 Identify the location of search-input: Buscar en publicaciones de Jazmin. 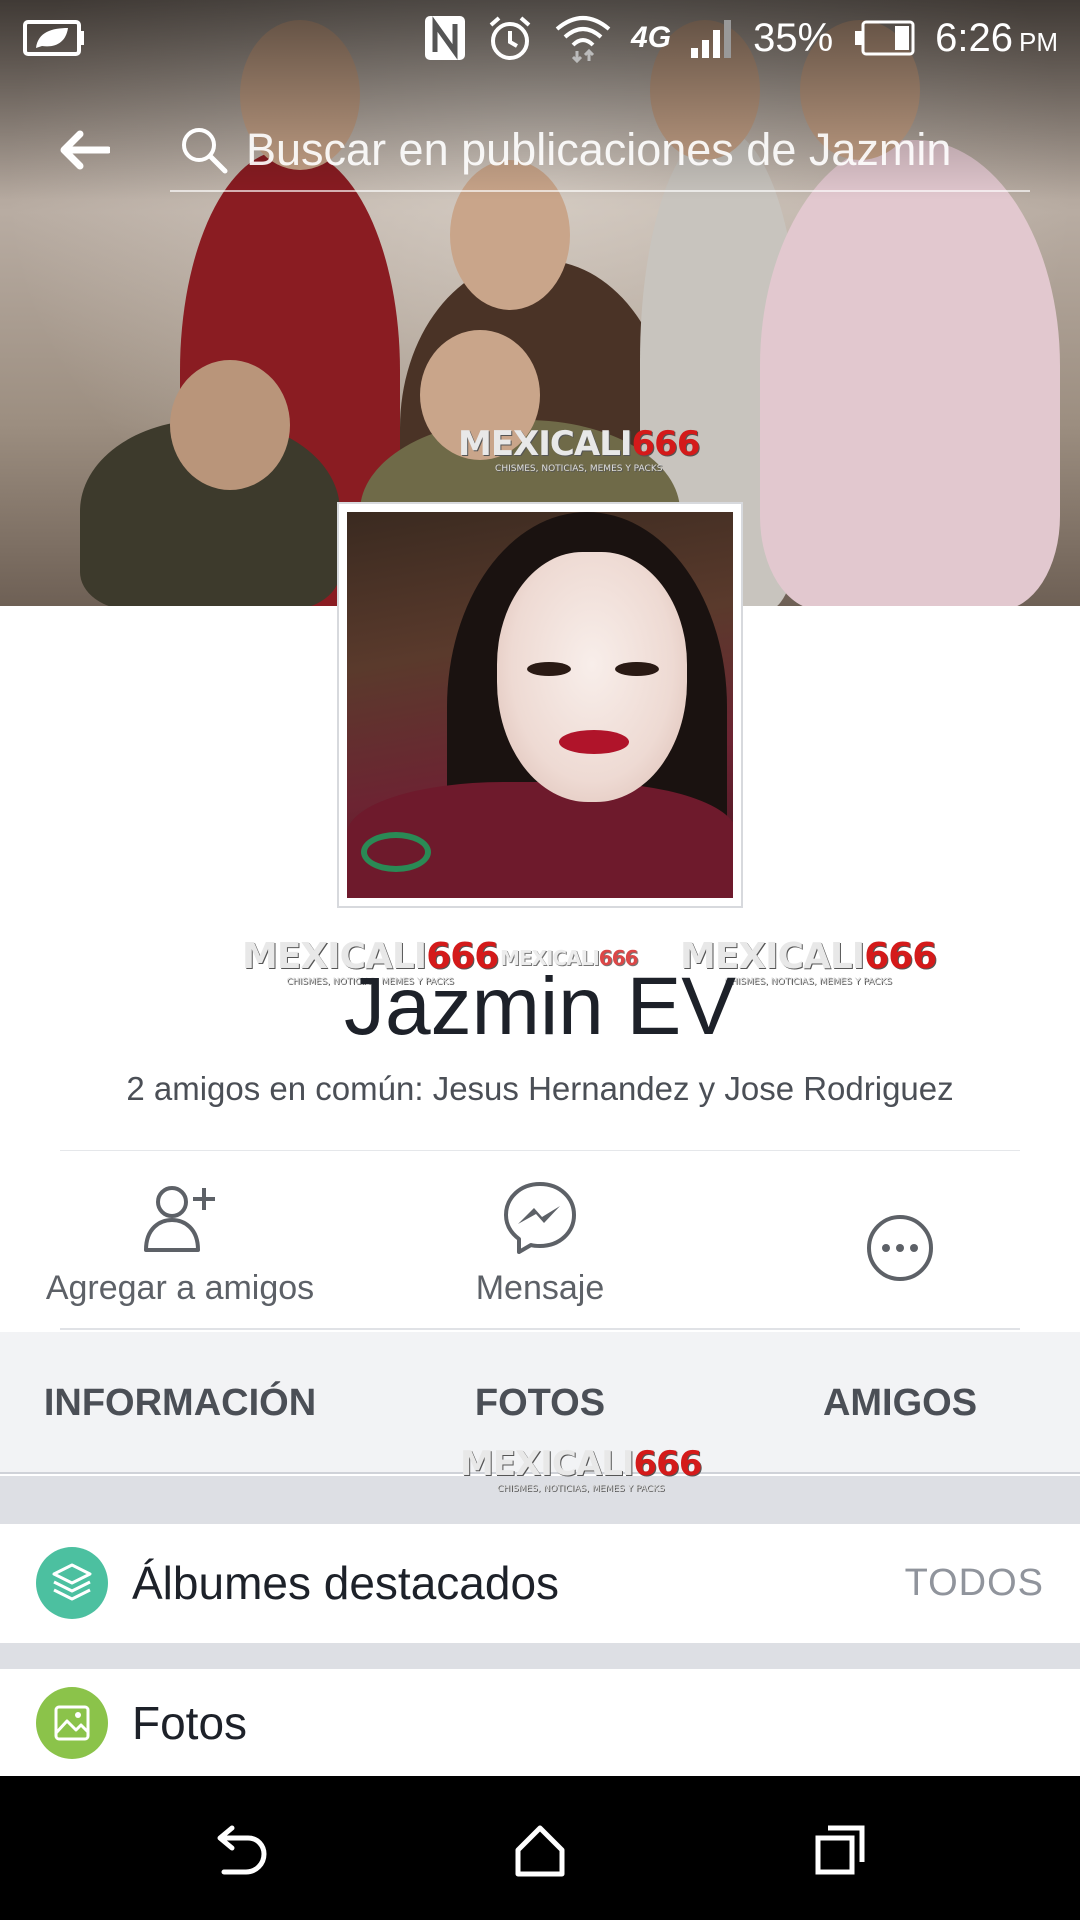
(600, 151).